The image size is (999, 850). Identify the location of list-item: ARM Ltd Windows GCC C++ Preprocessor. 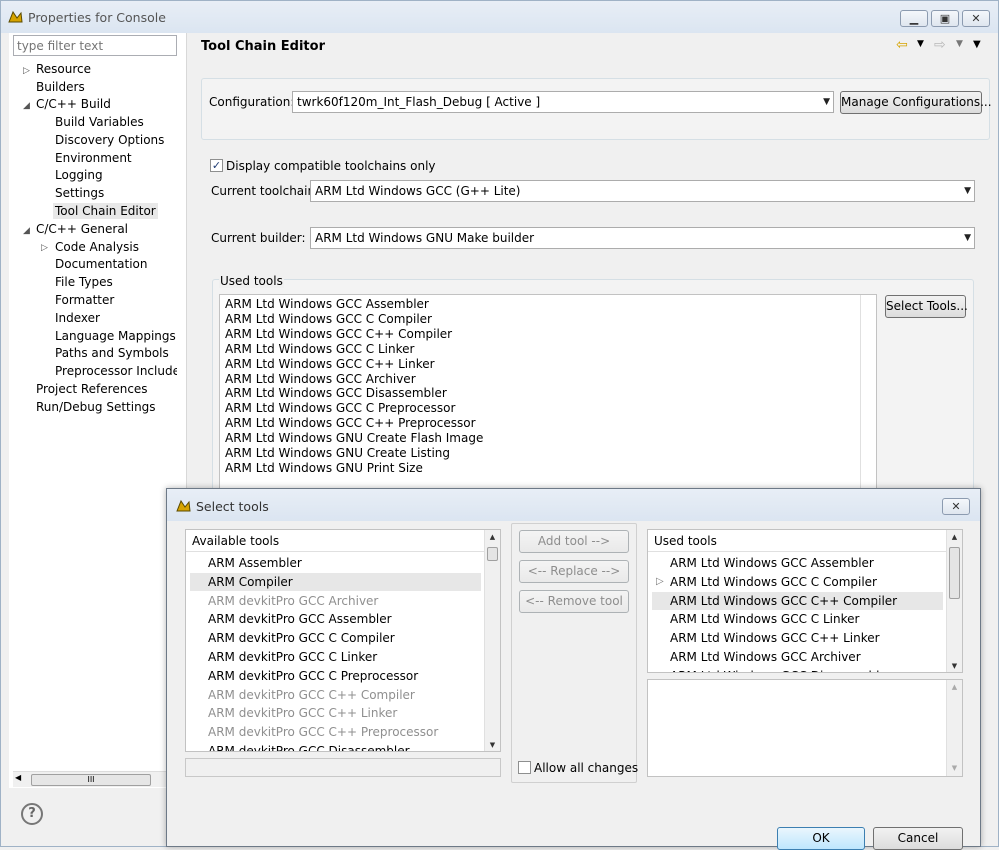
(348, 423).